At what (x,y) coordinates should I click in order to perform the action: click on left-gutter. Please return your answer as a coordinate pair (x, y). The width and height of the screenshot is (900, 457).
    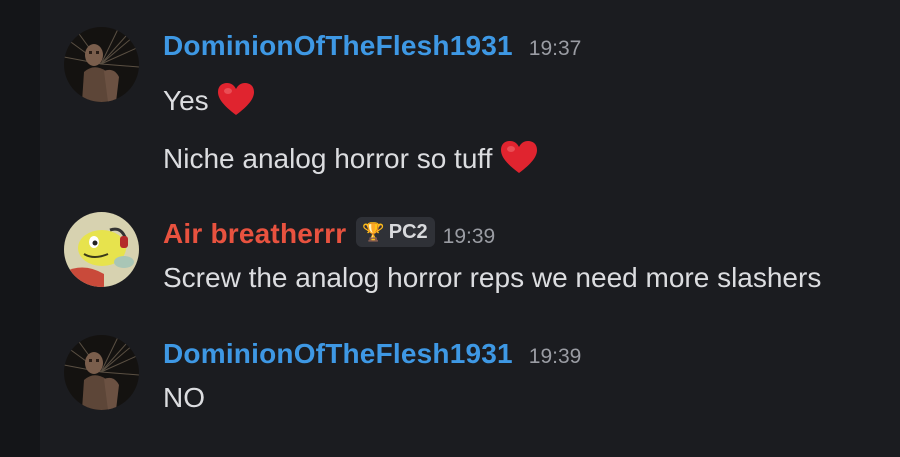
    Looking at the image, I should click on (20, 228).